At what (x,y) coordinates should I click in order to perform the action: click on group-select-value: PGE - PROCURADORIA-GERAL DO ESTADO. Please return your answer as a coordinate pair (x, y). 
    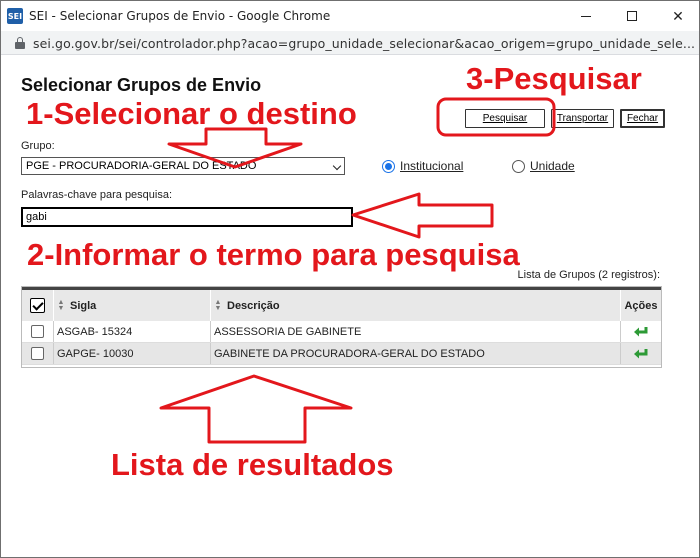
    Looking at the image, I should click on (141, 166).